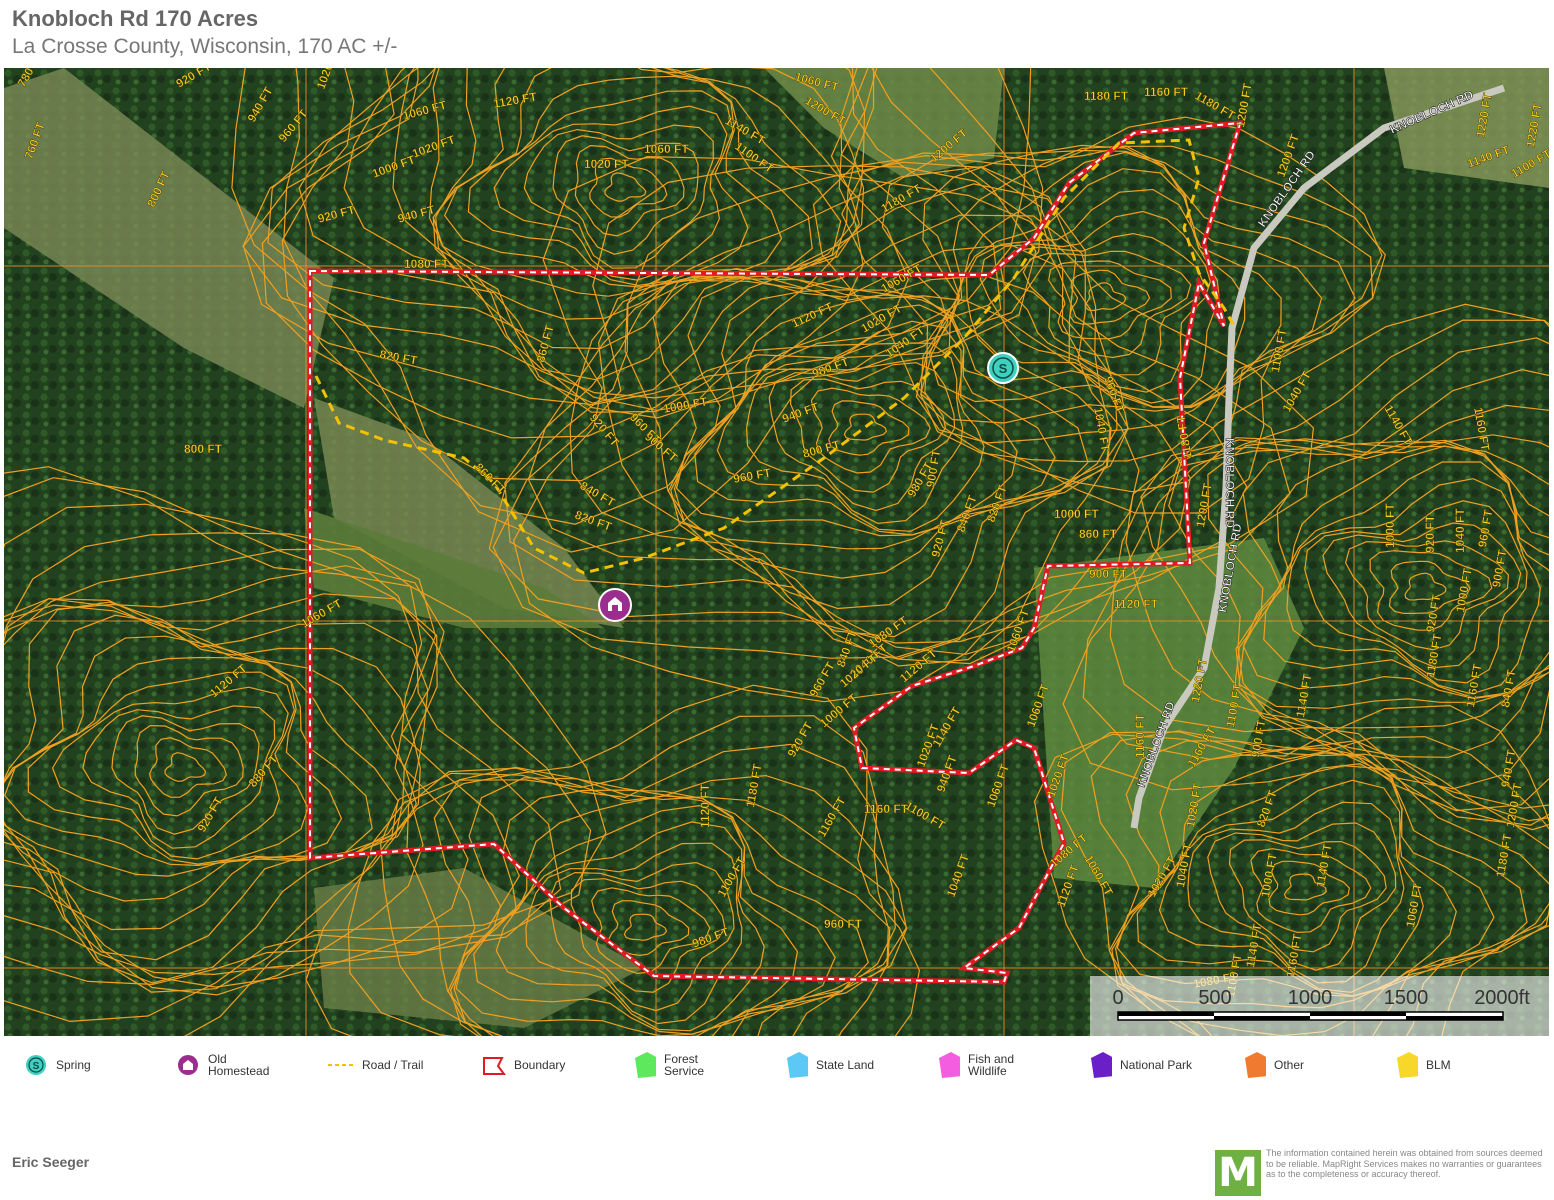 This screenshot has height=1200, width=1554. Describe the element at coordinates (843, 924) in the screenshot. I see `contour-label: 960 FT` at that location.